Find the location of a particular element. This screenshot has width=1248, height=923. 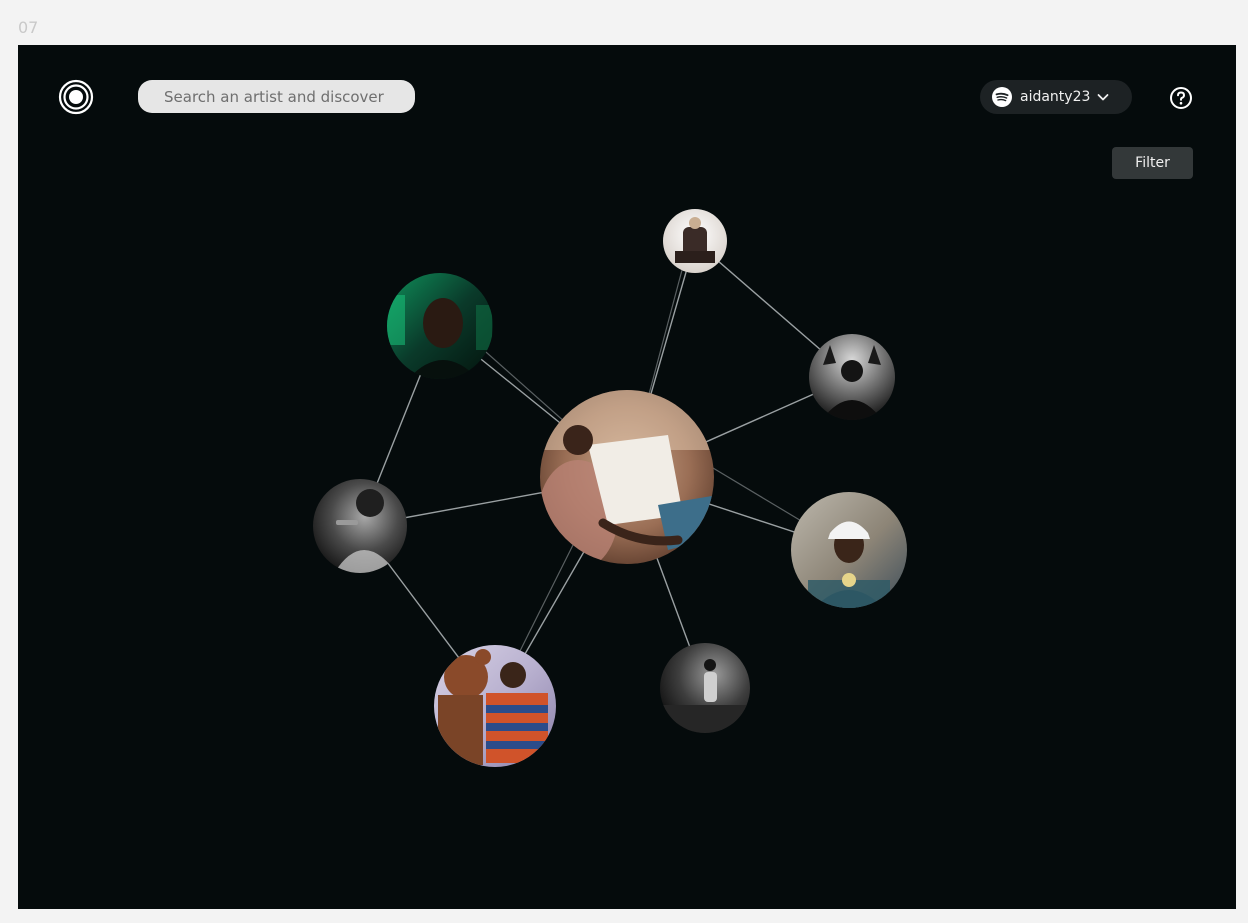

artist-node-green-portrait is located at coordinates (440, 329).